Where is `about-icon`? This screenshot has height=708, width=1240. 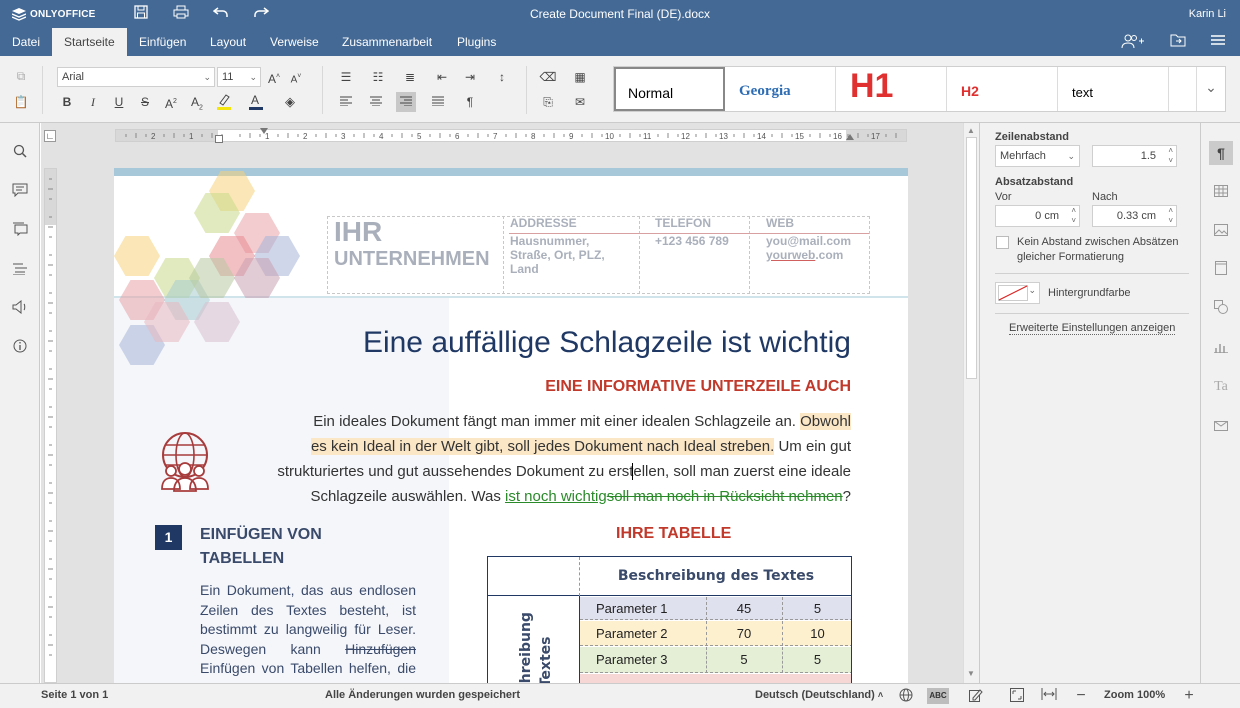 about-icon is located at coordinates (20, 348).